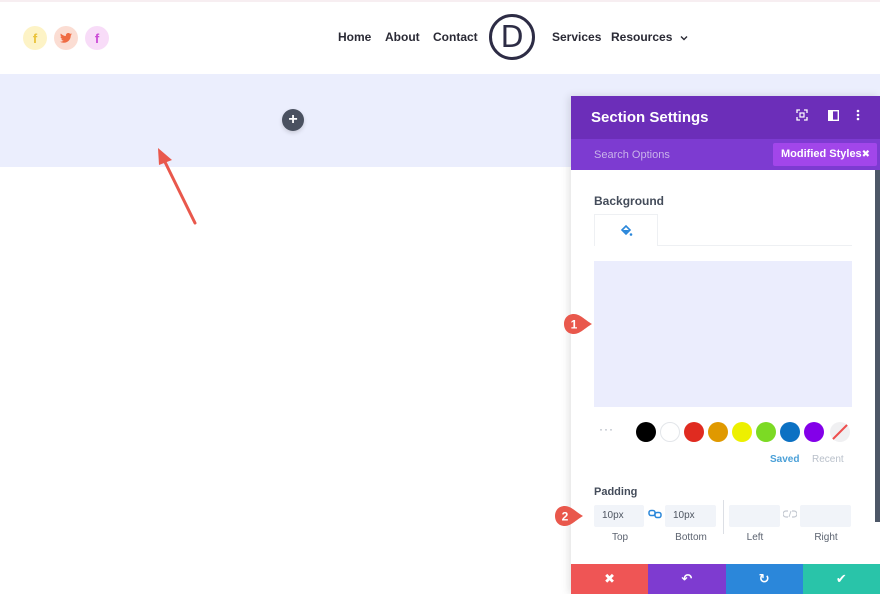 This screenshot has height=594, width=880. What do you see at coordinates (742, 432) in the screenshot?
I see `swatch-yellow` at bounding box center [742, 432].